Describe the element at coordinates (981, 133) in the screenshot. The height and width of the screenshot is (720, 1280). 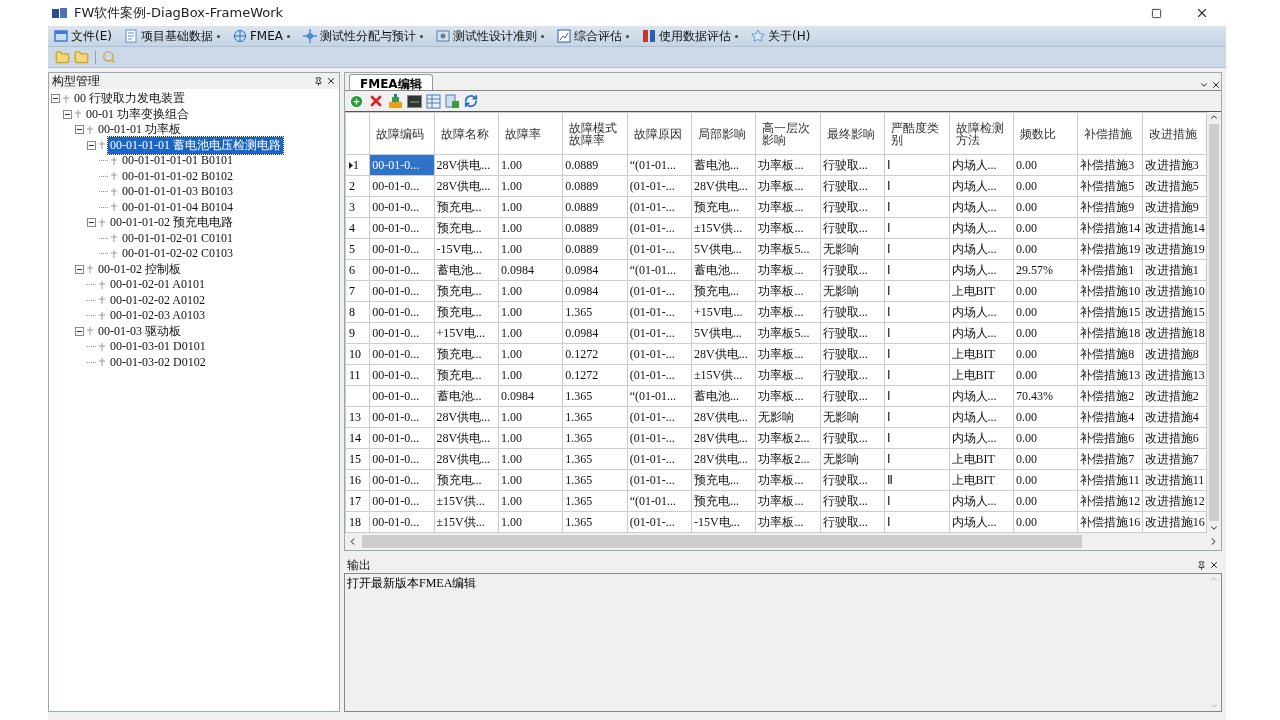
I see `column-header: 故障检测方法` at that location.